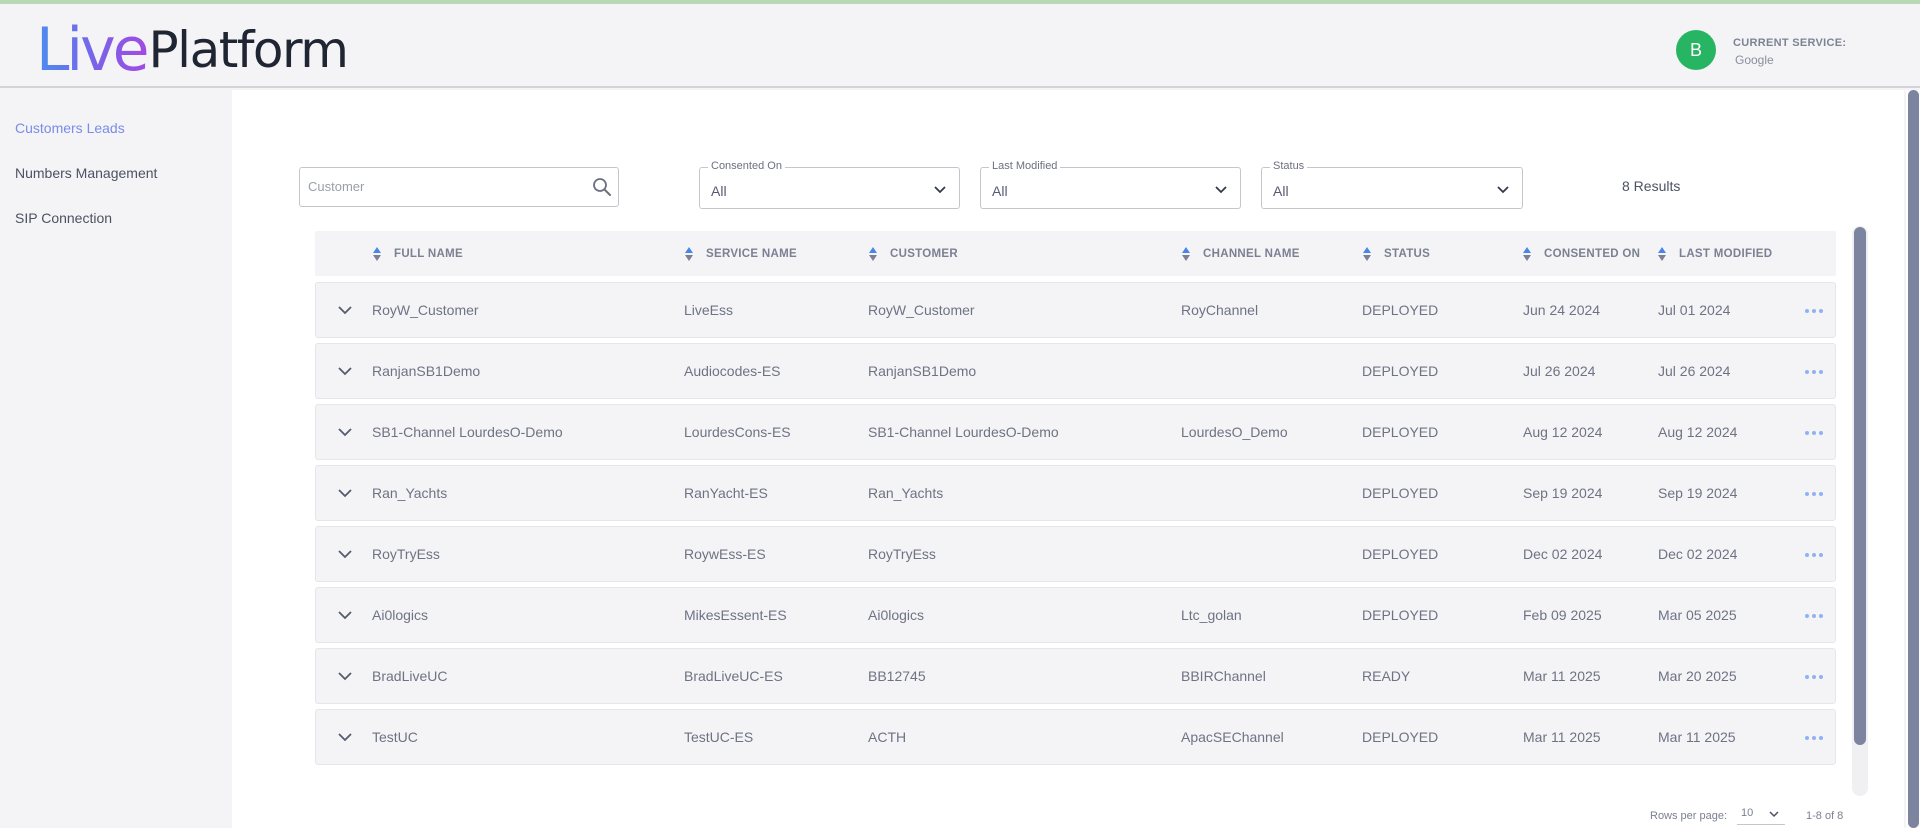 The width and height of the screenshot is (1920, 828). Describe the element at coordinates (719, 737) in the screenshot. I see `cell-service-name: TestUC-ES` at that location.